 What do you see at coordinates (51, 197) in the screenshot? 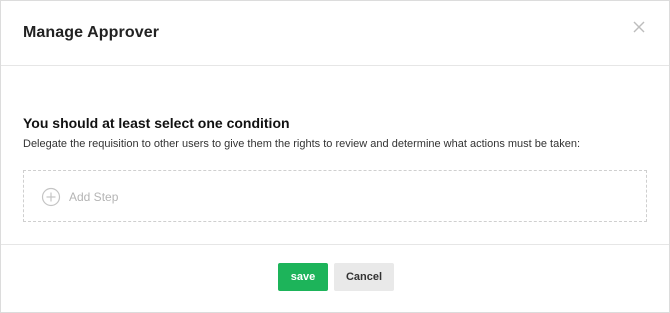
I see `plus-circle-icon` at bounding box center [51, 197].